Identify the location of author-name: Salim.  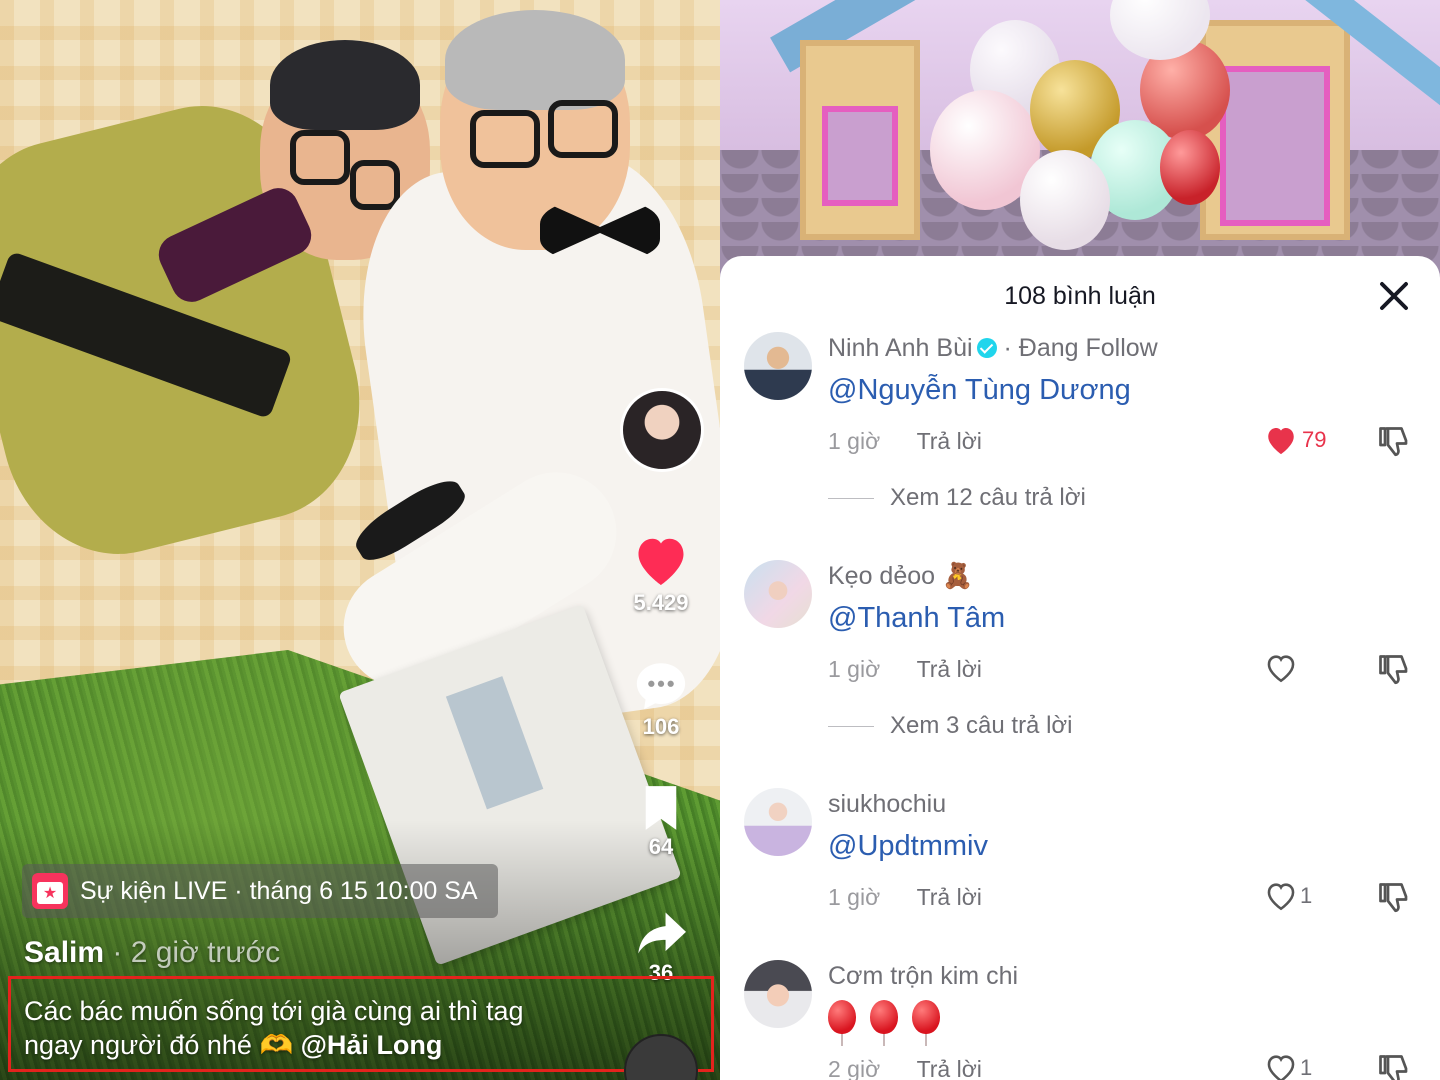
(64, 952).